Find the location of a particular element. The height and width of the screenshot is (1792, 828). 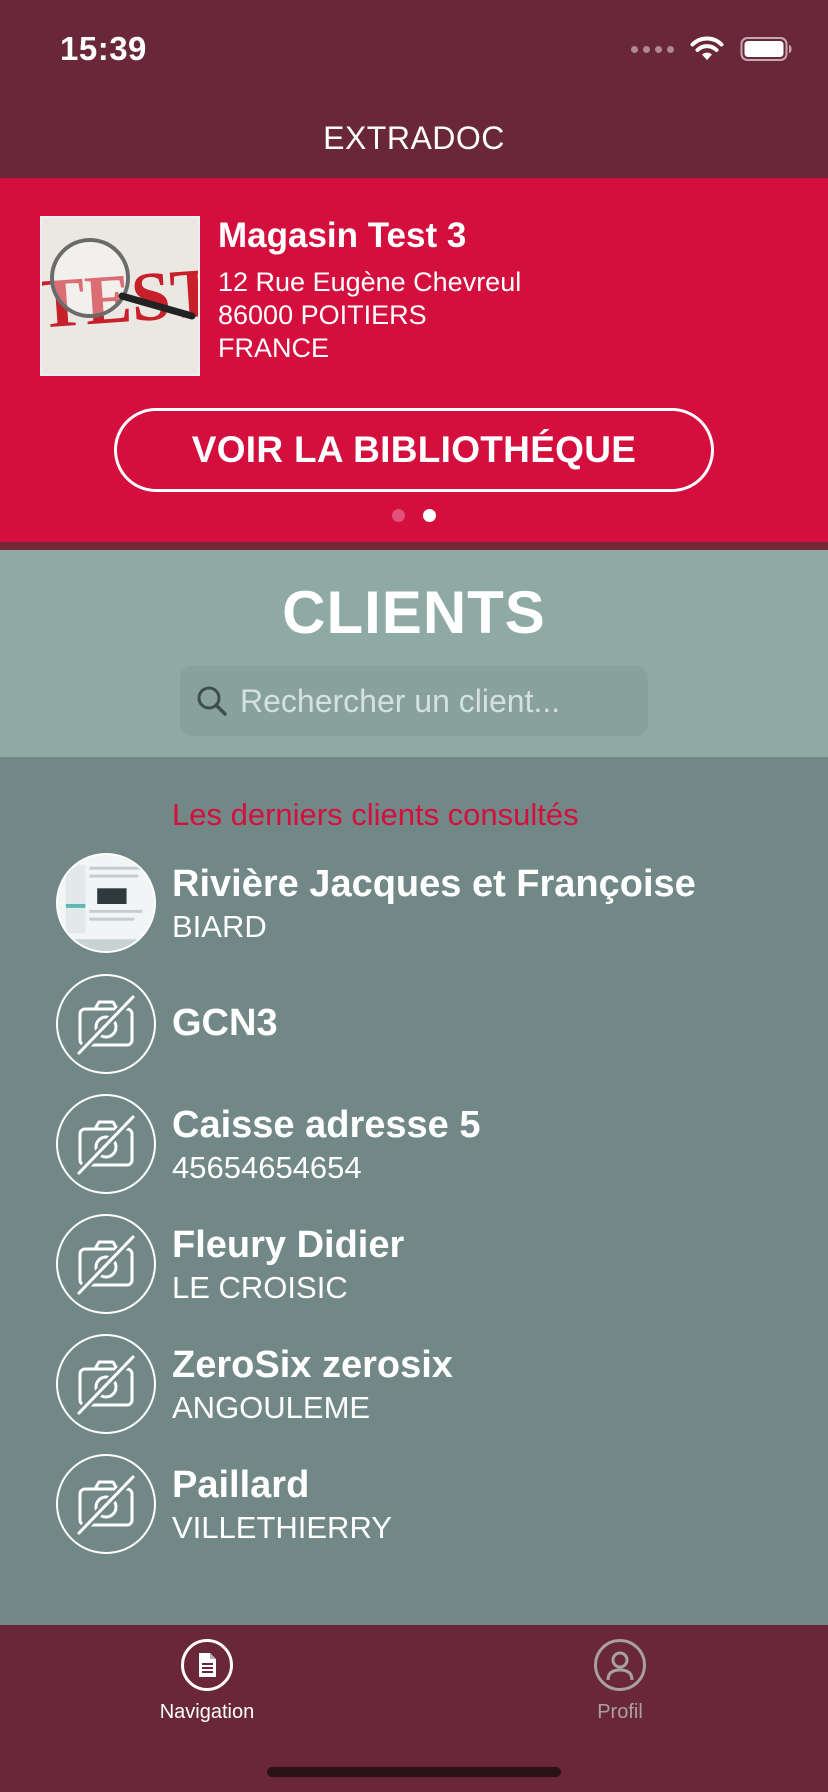

home-indicator is located at coordinates (414, 1772).